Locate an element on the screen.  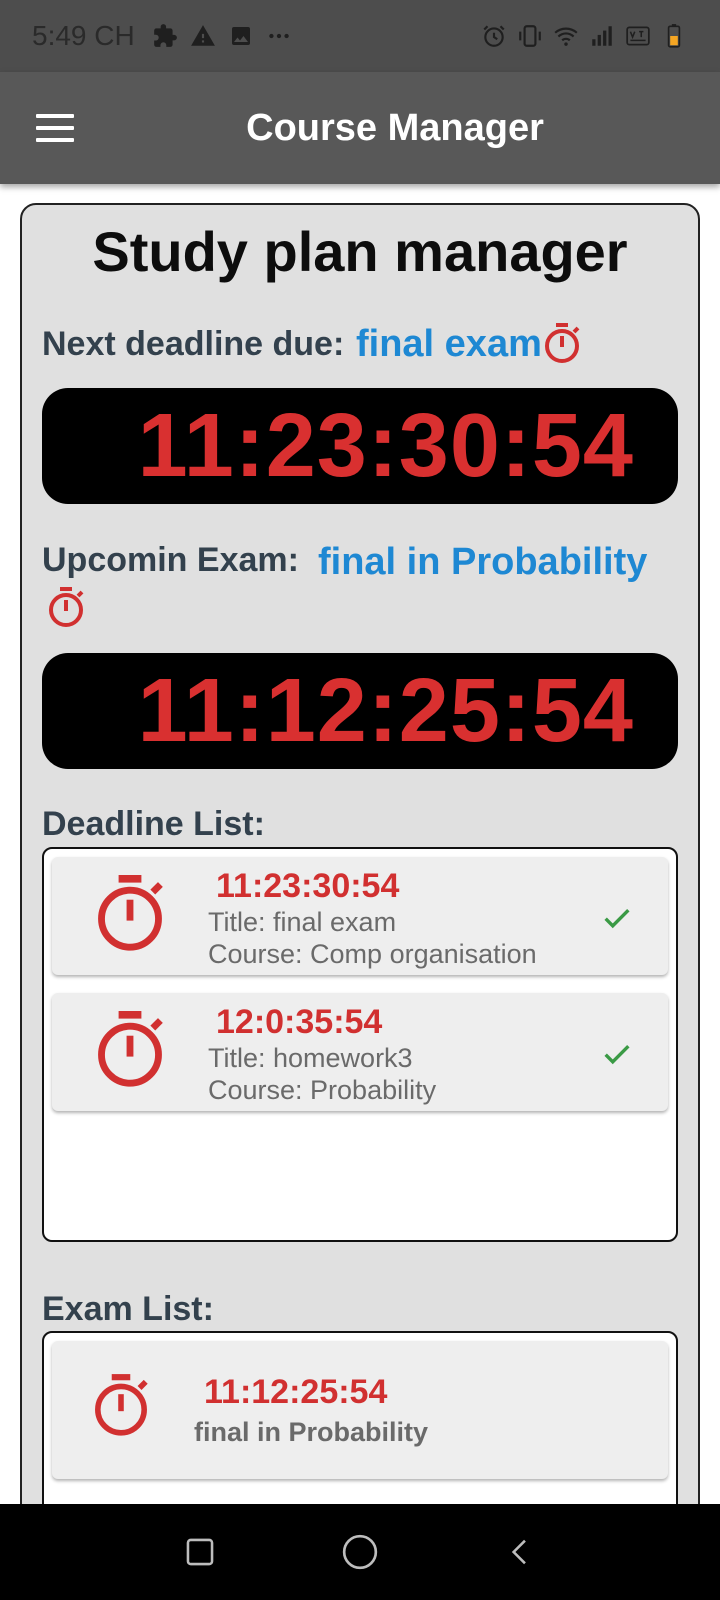
wifi-icon is located at coordinates (566, 36).